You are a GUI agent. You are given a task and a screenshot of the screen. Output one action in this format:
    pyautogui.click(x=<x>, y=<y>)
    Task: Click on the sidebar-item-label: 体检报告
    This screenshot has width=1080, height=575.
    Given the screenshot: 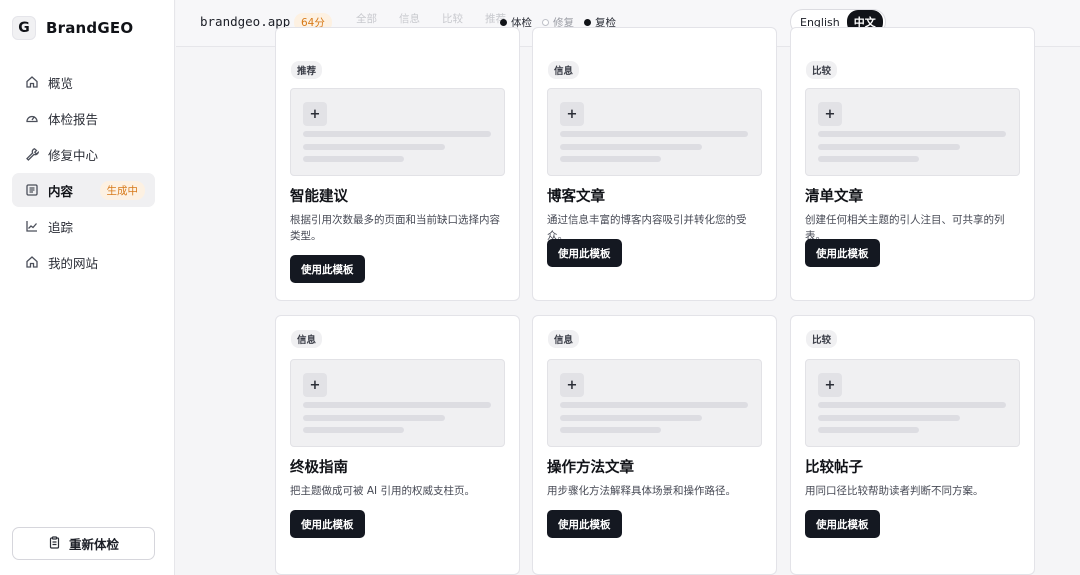 What is the action you would take?
    pyautogui.click(x=73, y=119)
    